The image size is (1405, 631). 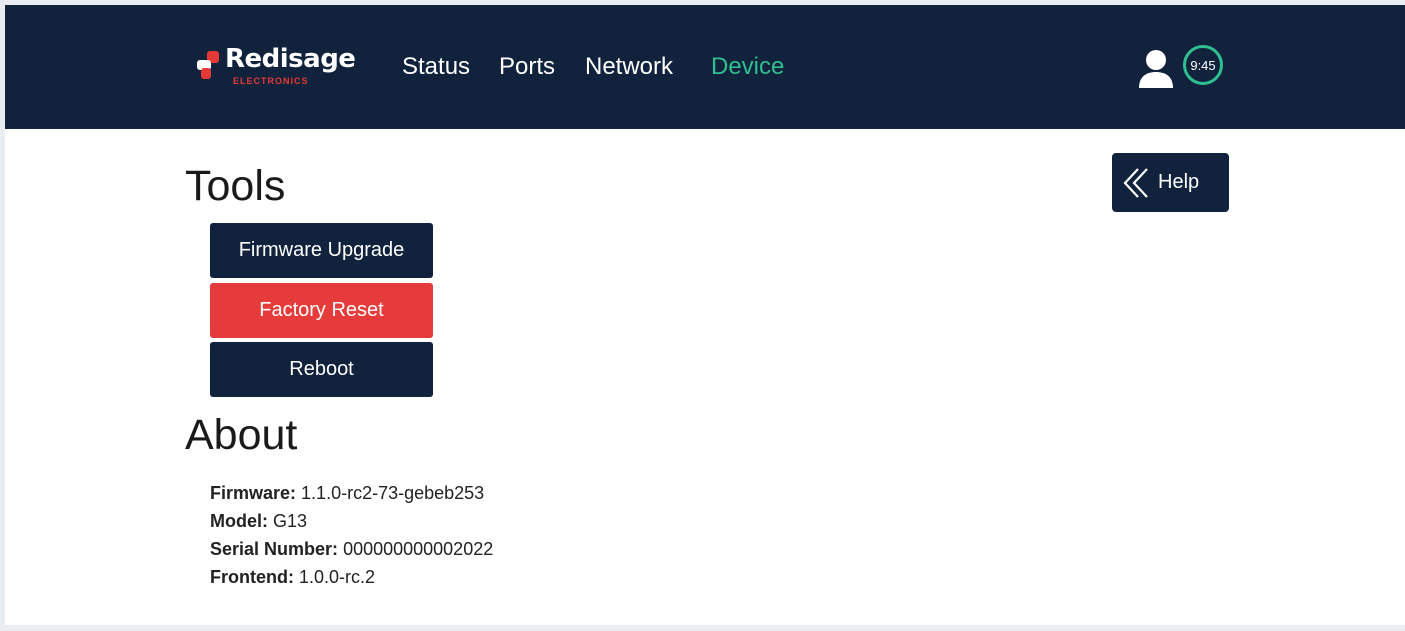 I want to click on factory-reset-button: Factory Reset, so click(x=321, y=310).